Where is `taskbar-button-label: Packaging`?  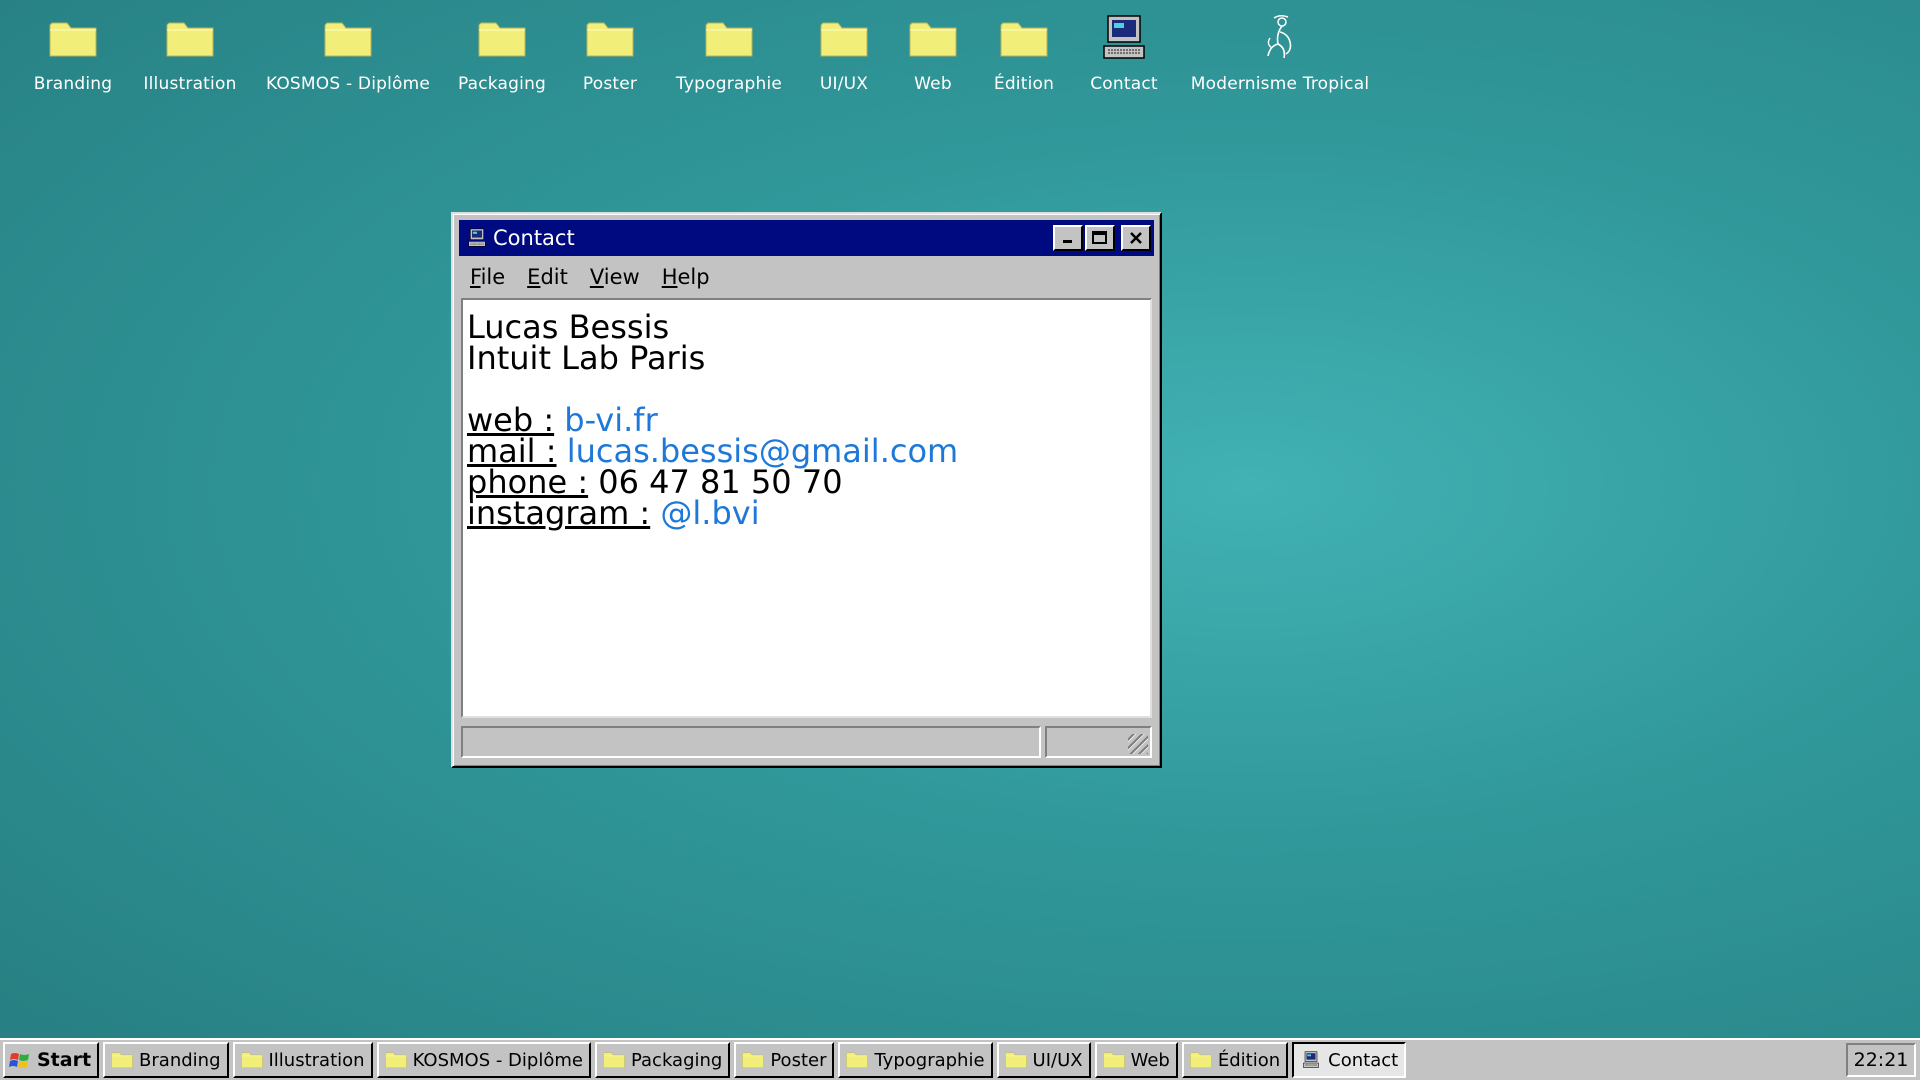 taskbar-button-label: Packaging is located at coordinates (676, 1060).